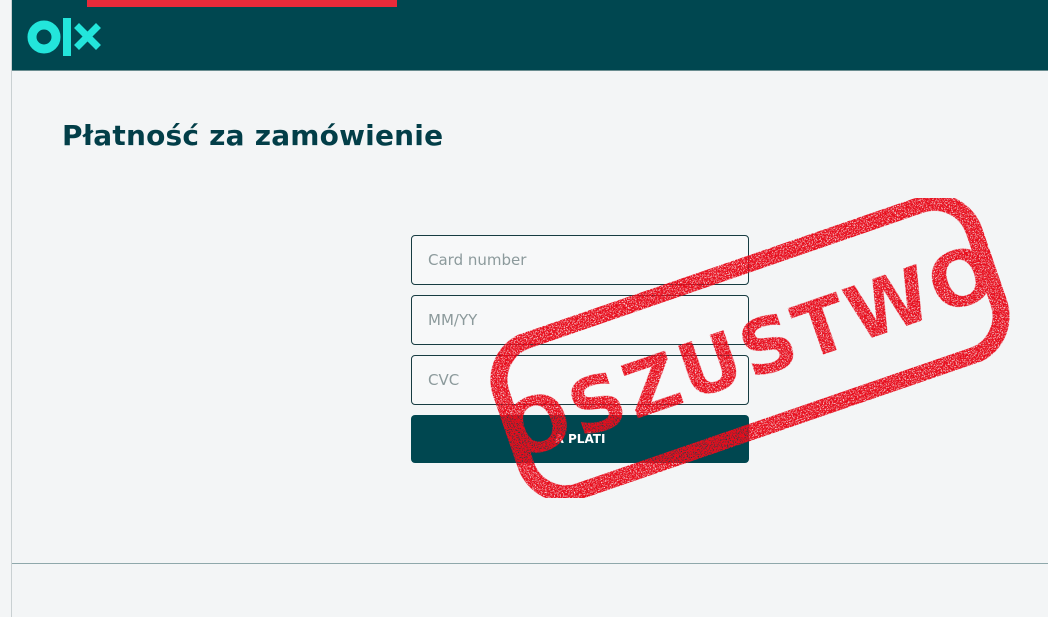 This screenshot has width=1048, height=617. I want to click on footer-divider, so click(530, 563).